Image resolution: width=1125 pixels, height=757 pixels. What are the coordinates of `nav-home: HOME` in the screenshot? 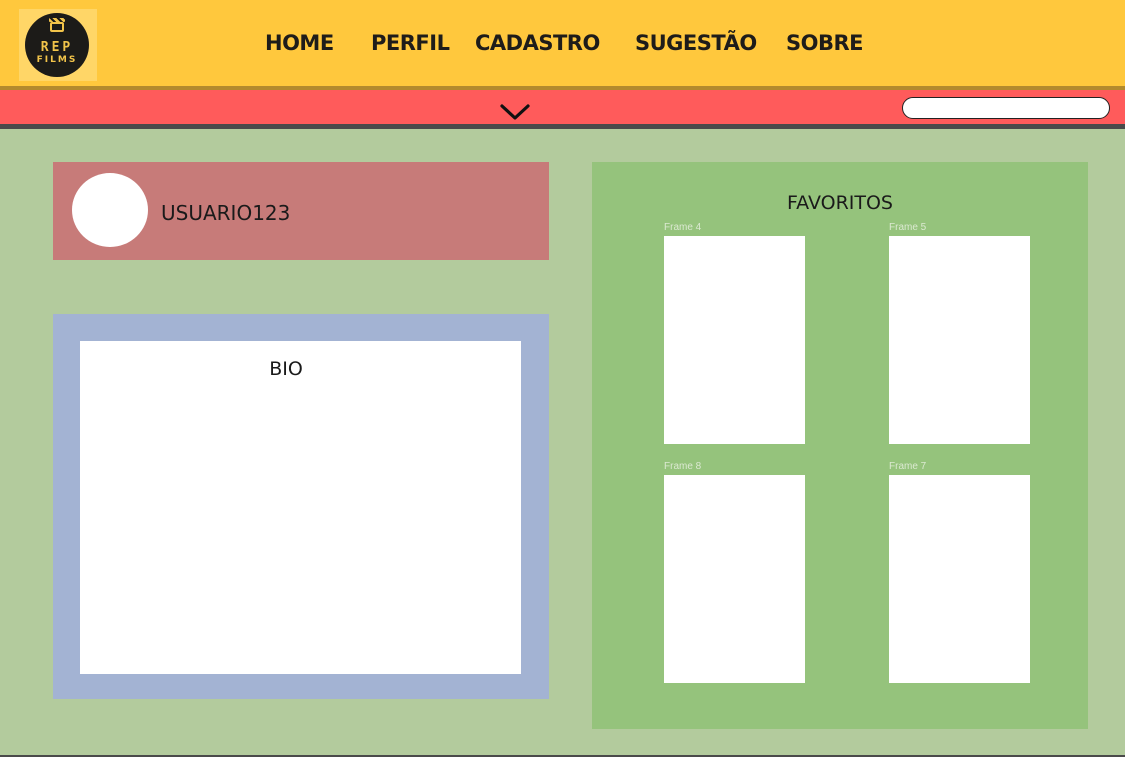 It's located at (299, 43).